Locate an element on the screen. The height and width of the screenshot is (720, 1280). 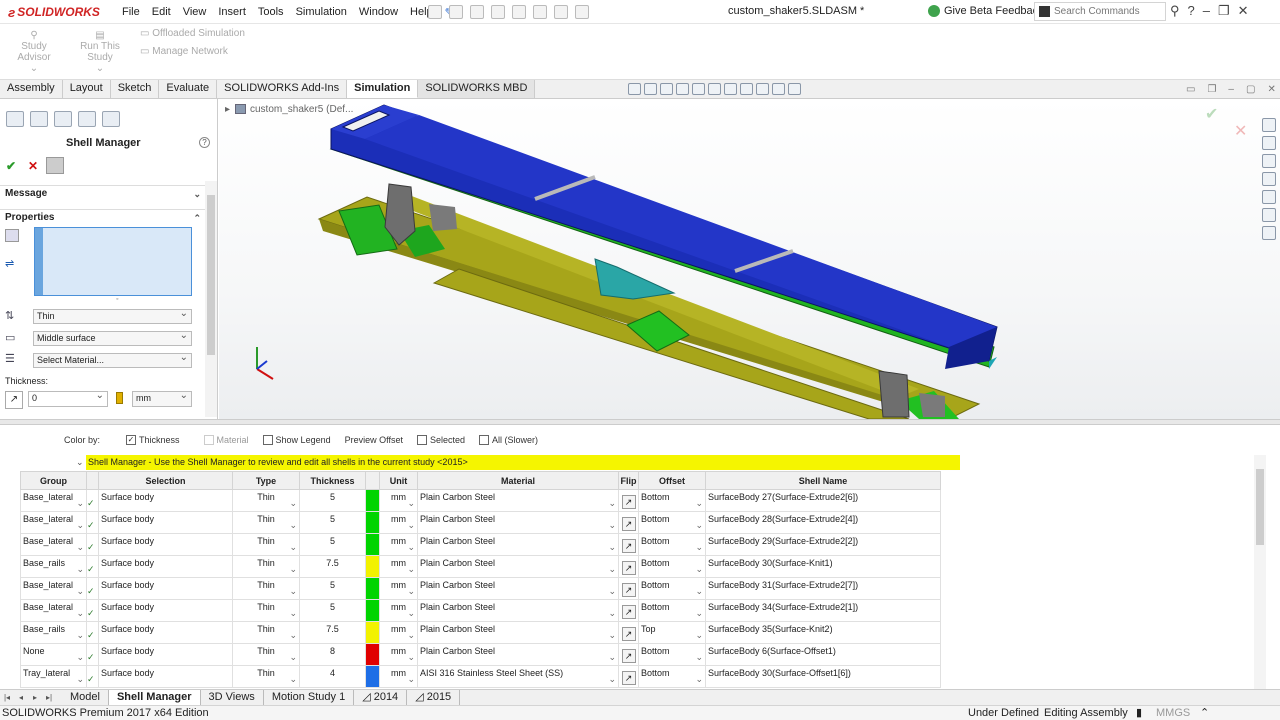
thickness-unit-select: mm is located at coordinates (162, 398).